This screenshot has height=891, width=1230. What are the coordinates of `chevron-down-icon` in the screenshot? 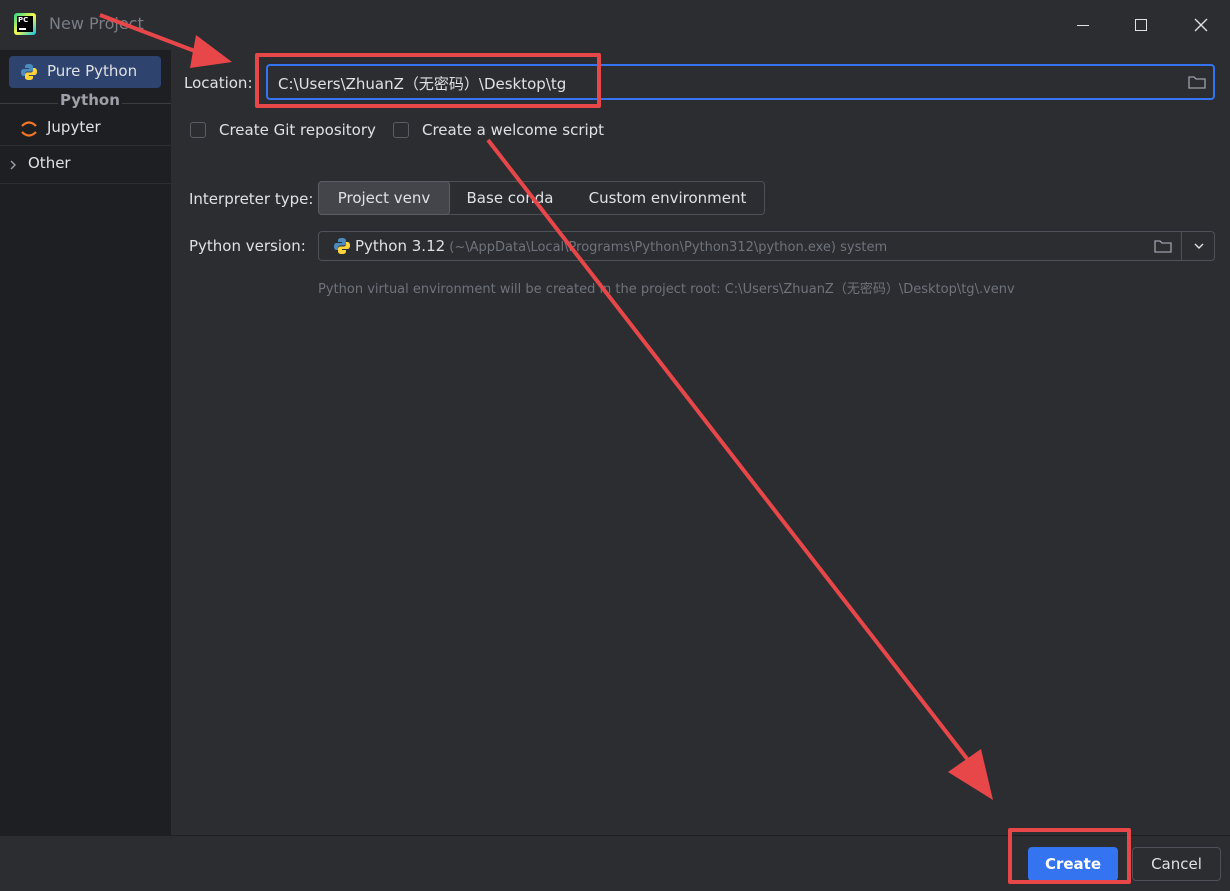 It's located at (1199, 246).